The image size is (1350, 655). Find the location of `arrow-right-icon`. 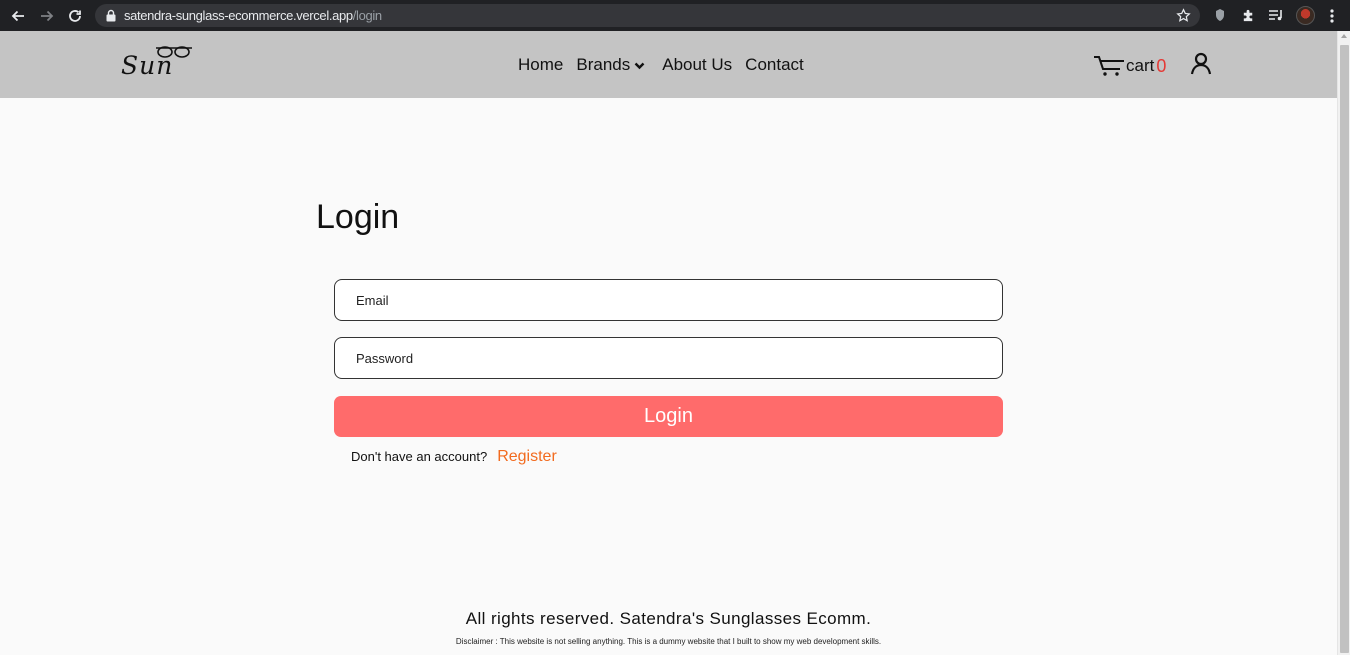

arrow-right-icon is located at coordinates (47, 16).